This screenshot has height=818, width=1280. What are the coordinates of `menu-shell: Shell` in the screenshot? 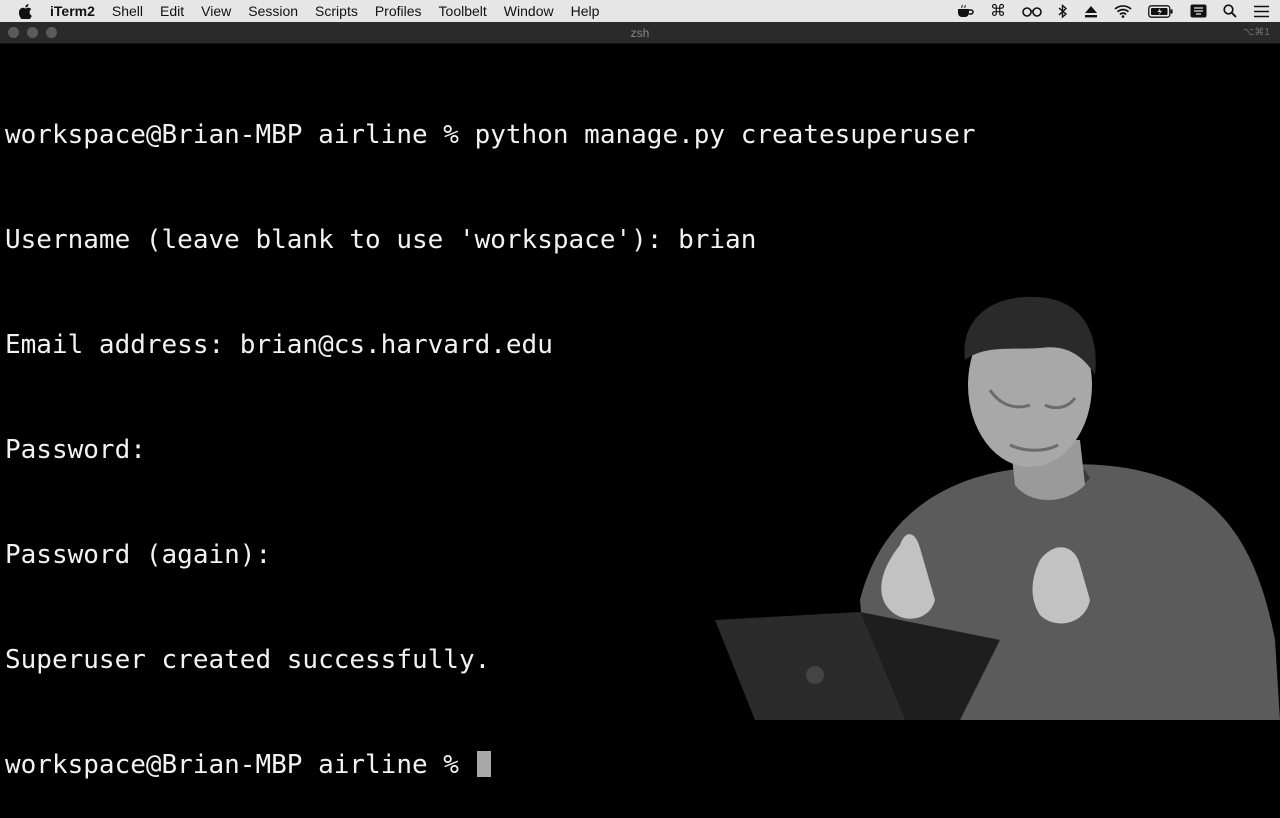 It's located at (127, 11).